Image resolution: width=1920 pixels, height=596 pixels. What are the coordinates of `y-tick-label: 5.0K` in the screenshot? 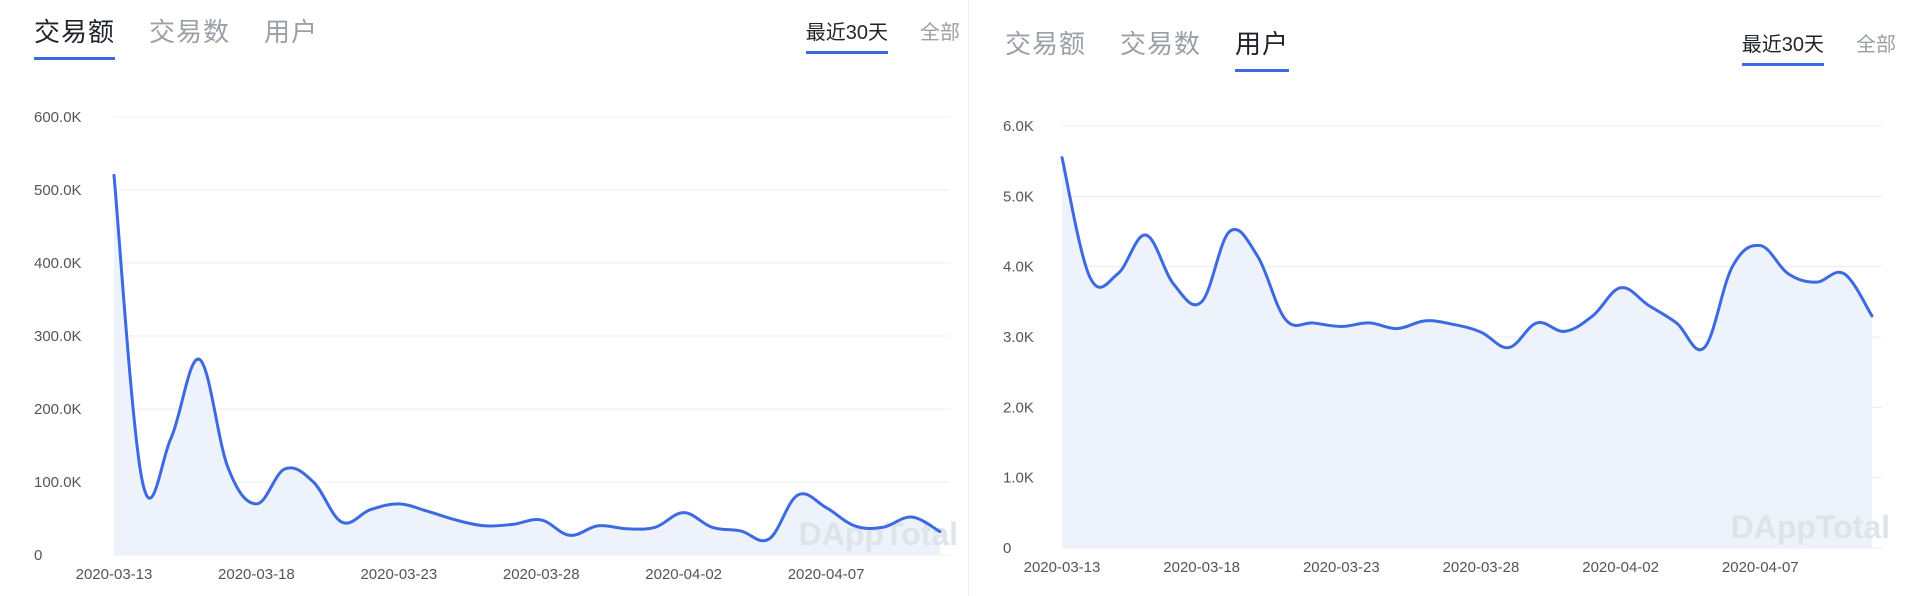 It's located at (1018, 196).